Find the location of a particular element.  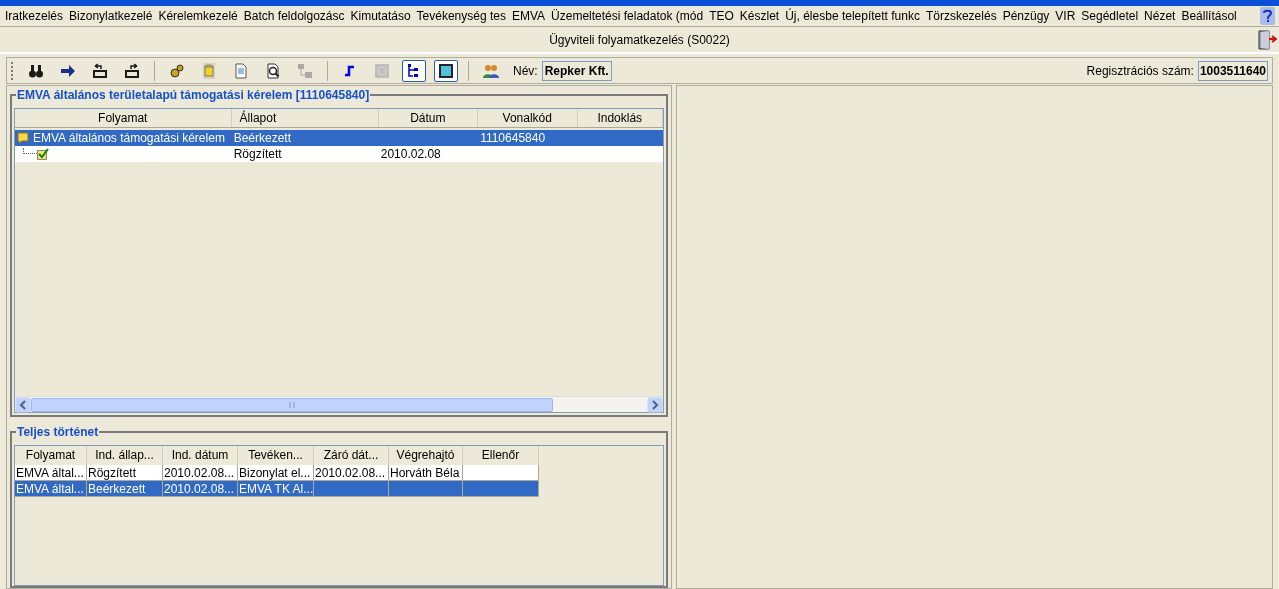

tree-row: Rögzített 2010.02.08 is located at coordinates (339, 154).